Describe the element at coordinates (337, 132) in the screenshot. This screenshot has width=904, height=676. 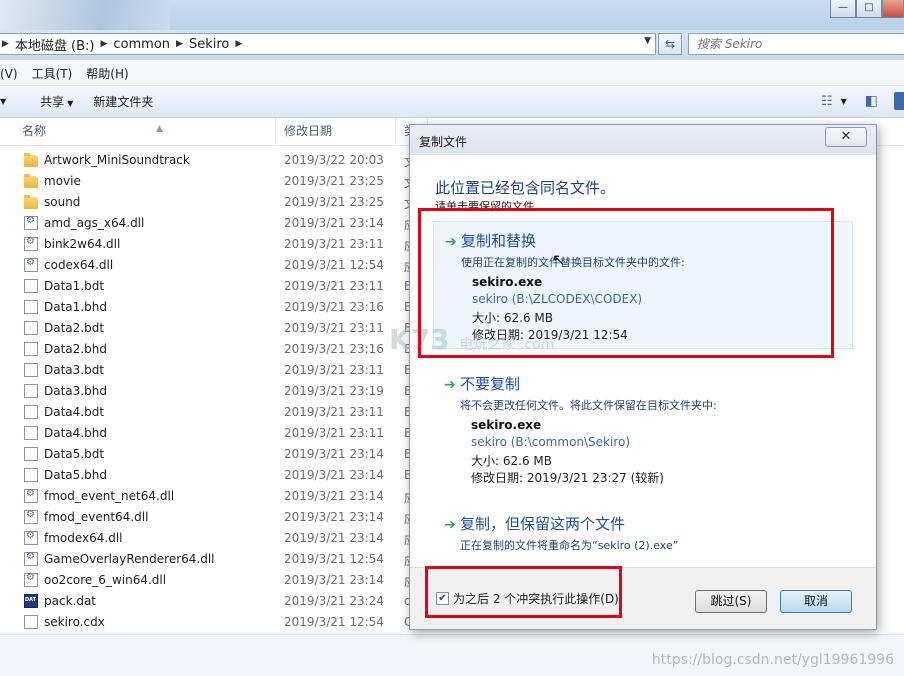
I see `column-date: 修改日期` at that location.